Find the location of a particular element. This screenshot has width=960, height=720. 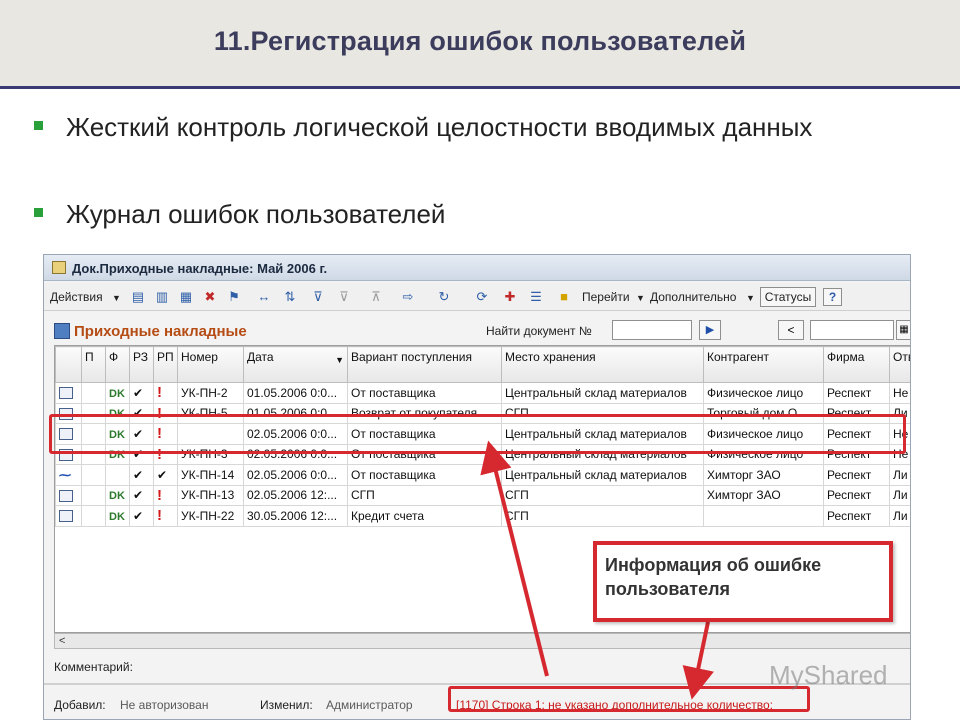

error-info-callout: Информация об ошибке пользователя is located at coordinates (743, 581).